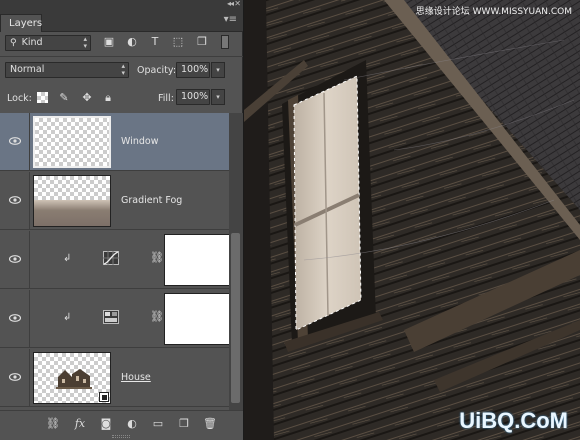 The image size is (580, 440). Describe the element at coordinates (202, 42) in the screenshot. I see `filter-smartobject-icon: ❐` at that location.